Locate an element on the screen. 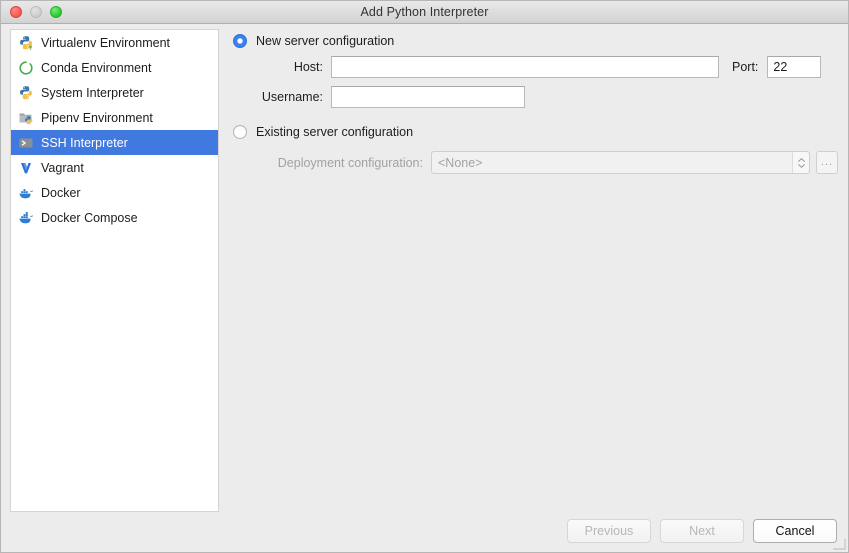 This screenshot has width=849, height=553. minimize-button is located at coordinates (36, 12).